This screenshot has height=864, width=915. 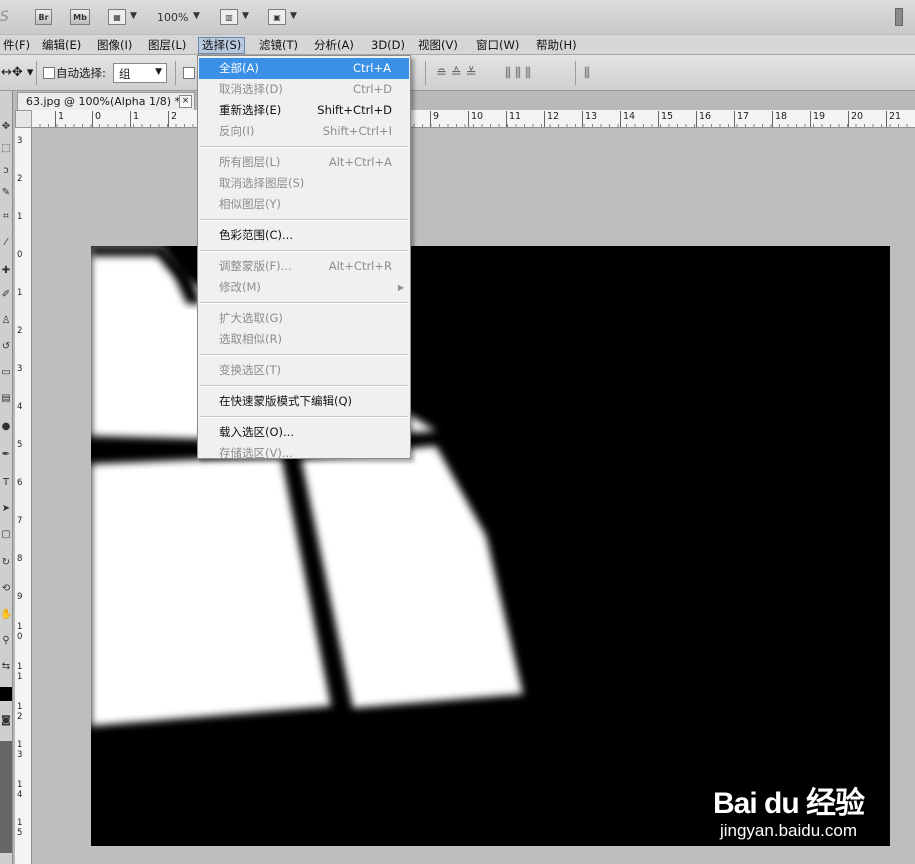 I want to click on history-brush-tool-icon: ↺, so click(x=6, y=346).